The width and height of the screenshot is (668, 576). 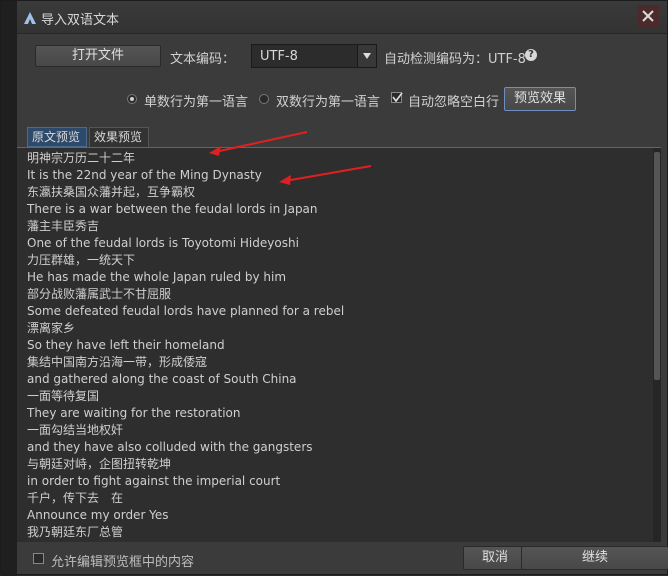 What do you see at coordinates (117, 362) in the screenshot?
I see `preview-line: 集结中国南方沿海一带，形成倭寇` at bounding box center [117, 362].